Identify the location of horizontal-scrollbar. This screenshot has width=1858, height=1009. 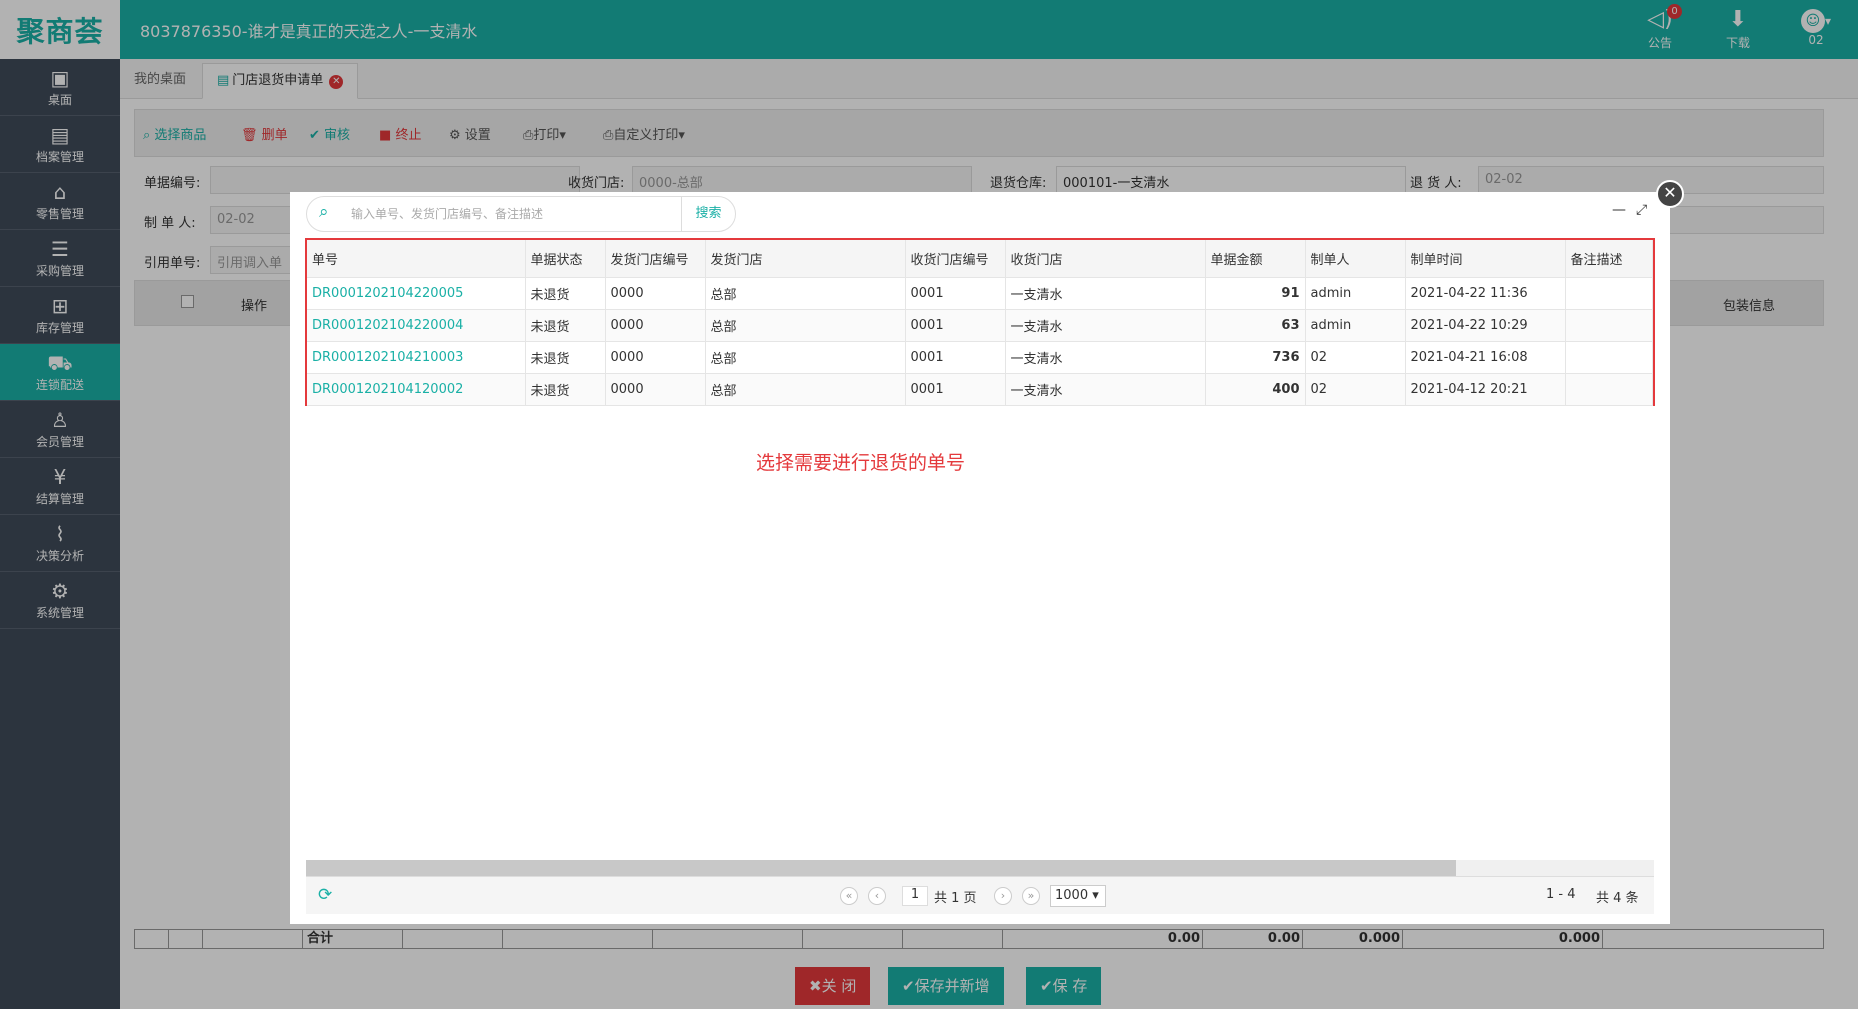
(980, 868).